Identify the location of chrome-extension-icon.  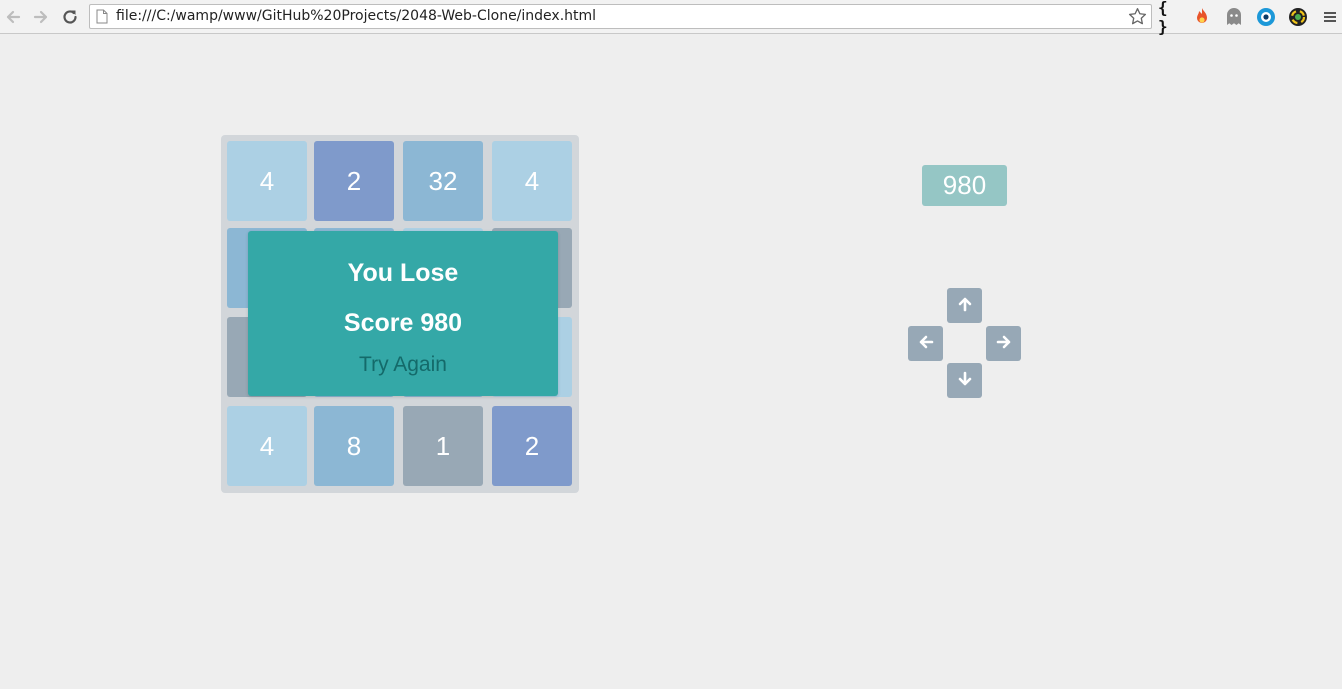
(1298, 17).